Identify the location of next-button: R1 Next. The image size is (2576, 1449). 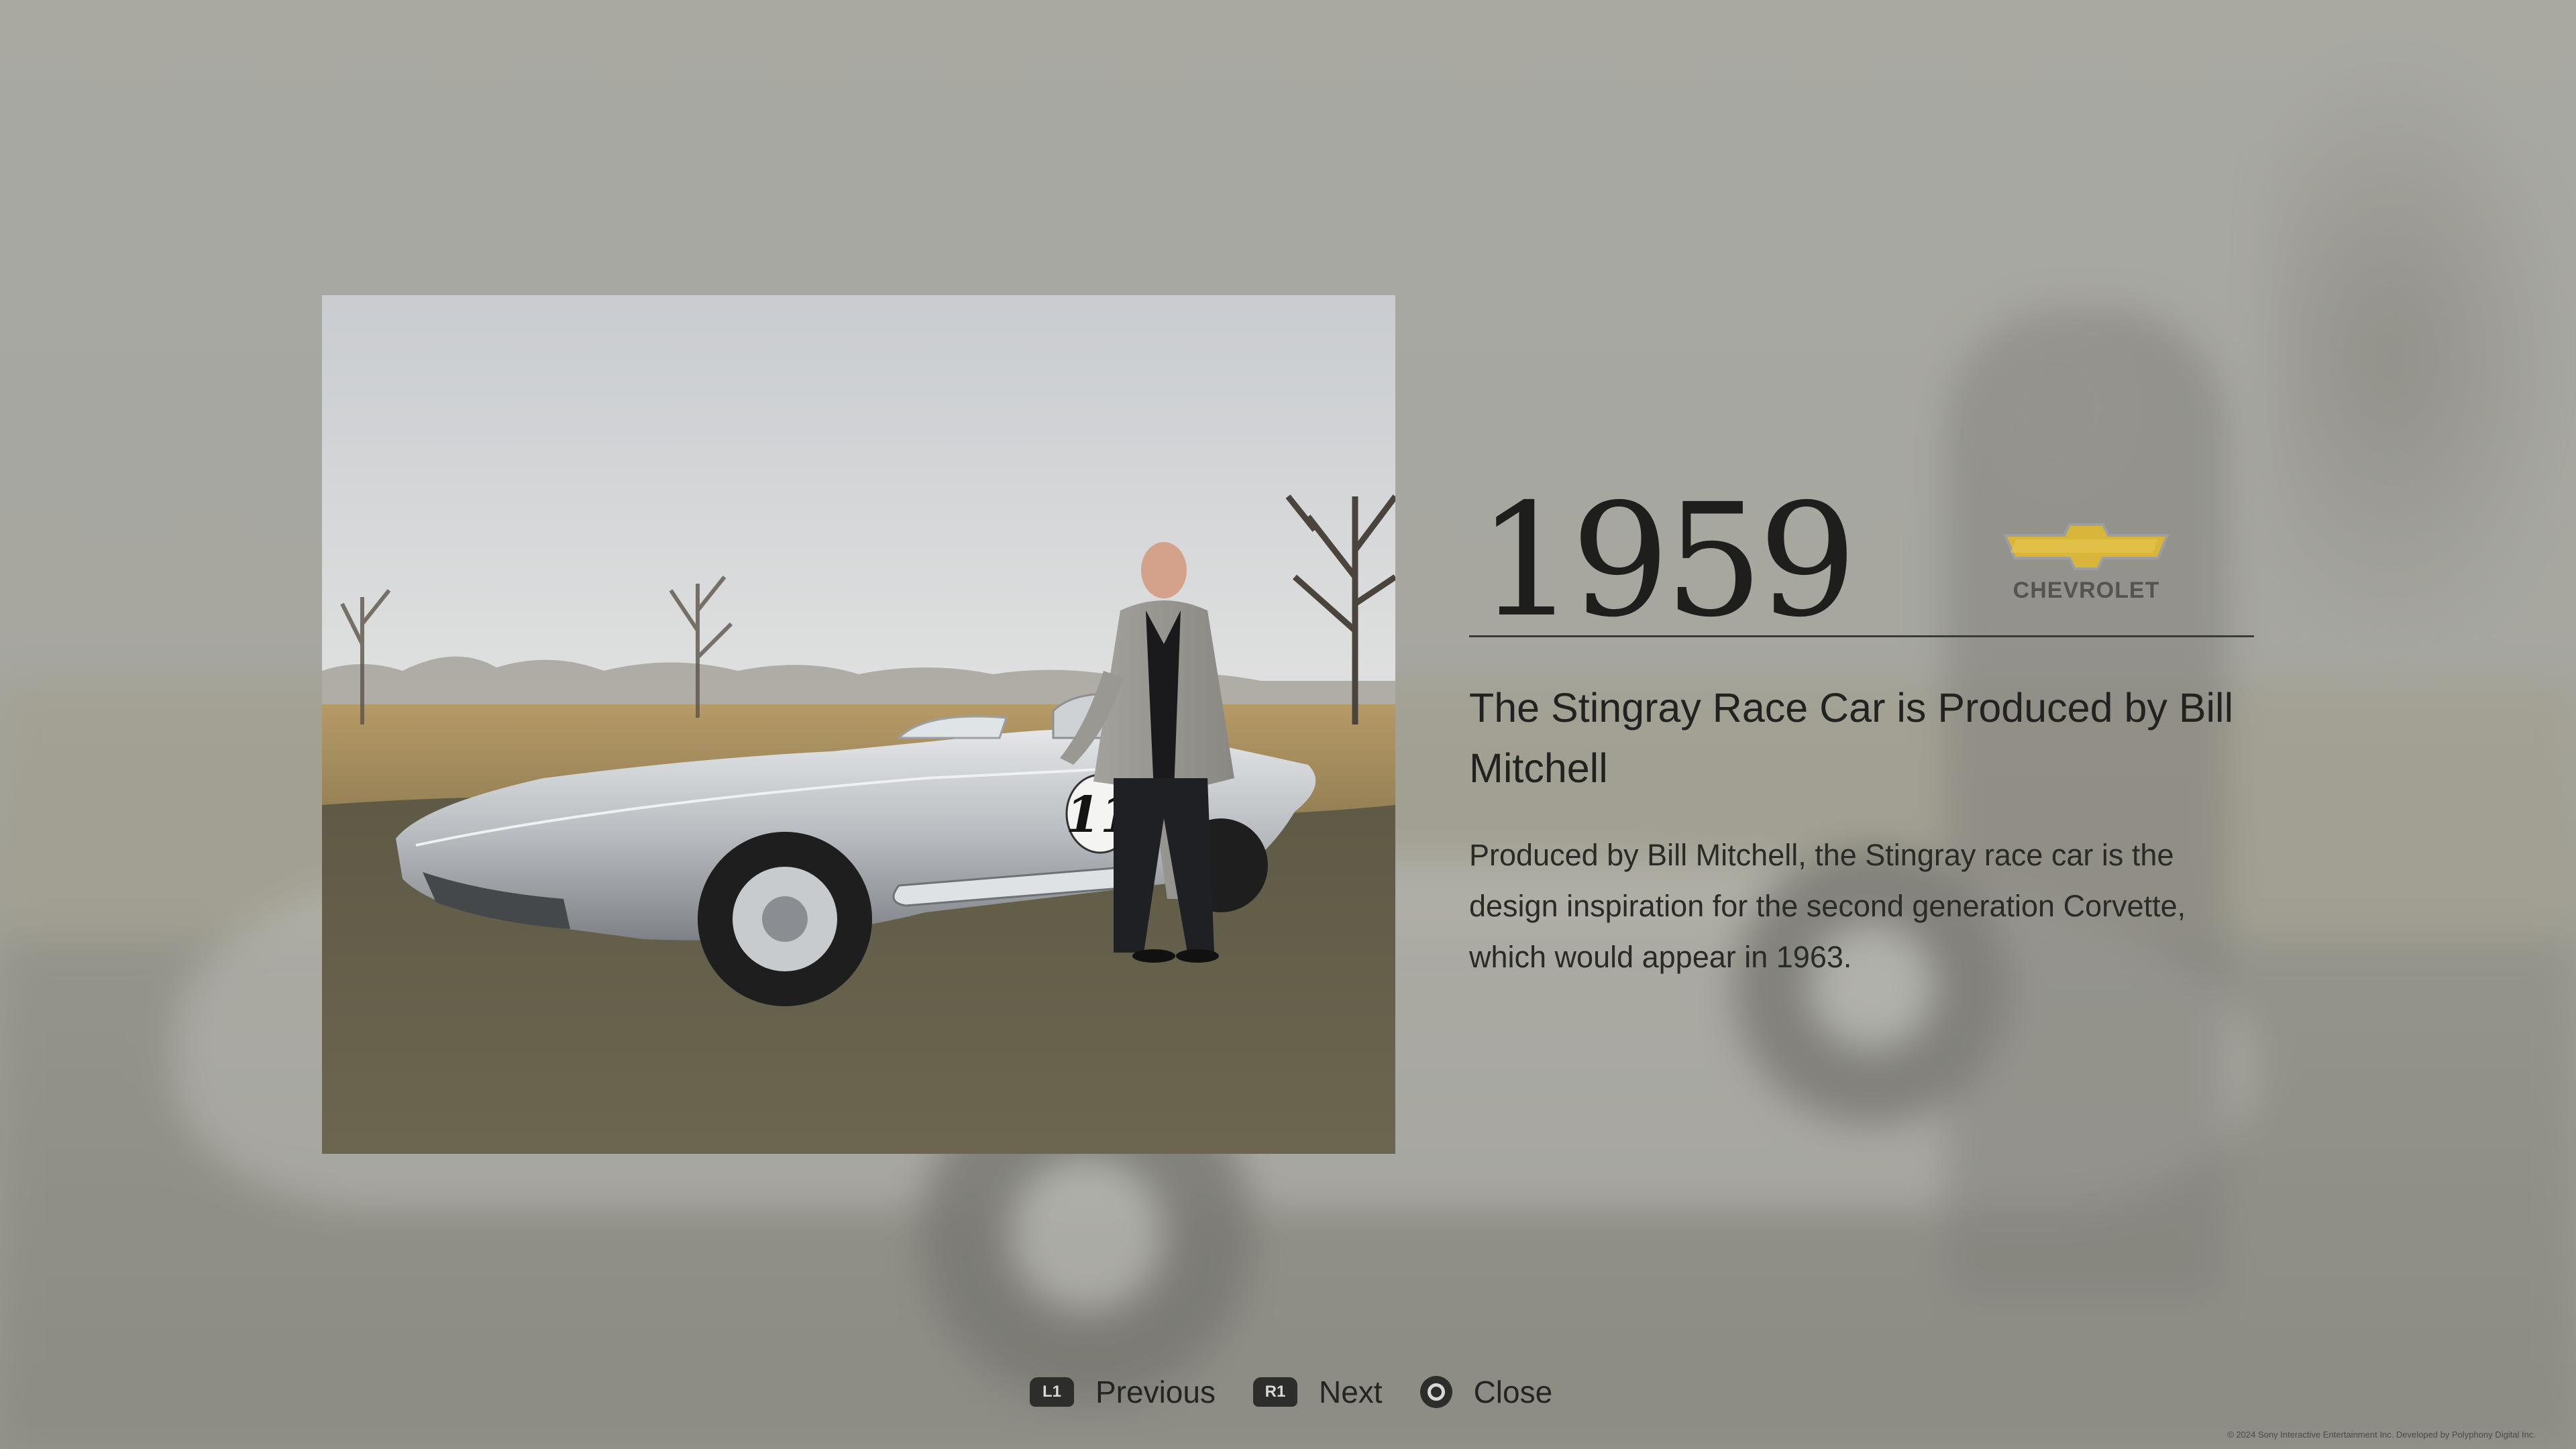
(1317, 1392).